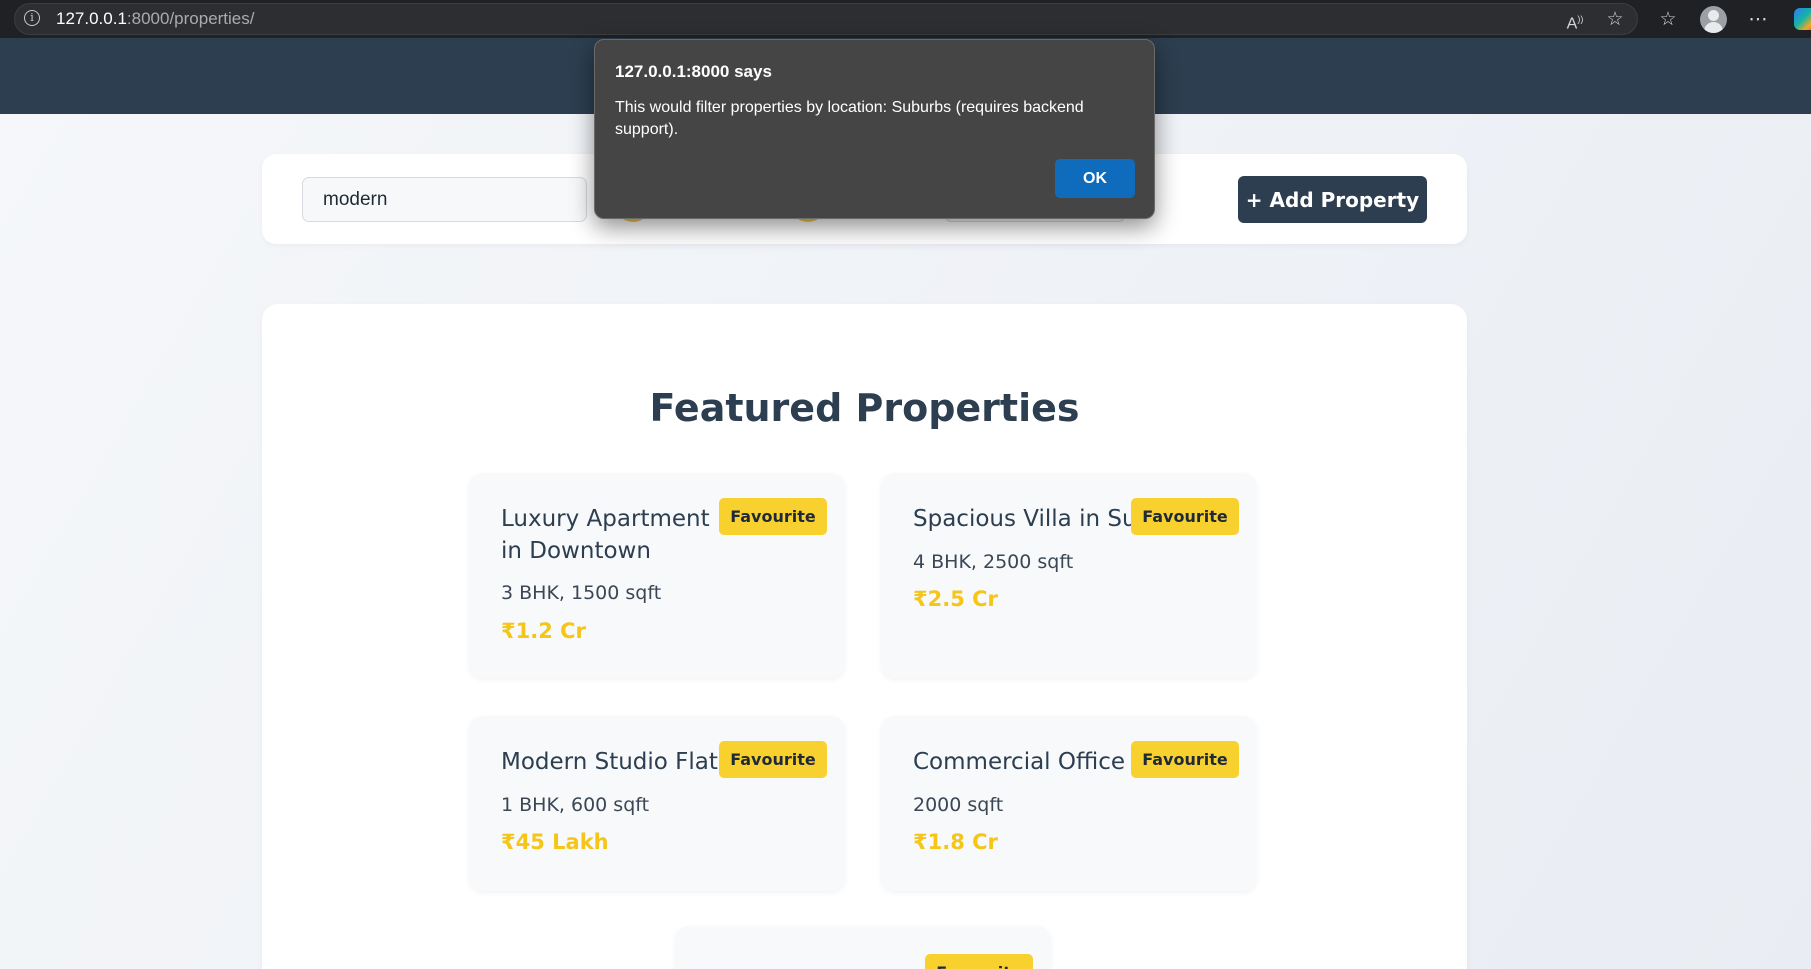 This screenshot has height=969, width=1811. Describe the element at coordinates (1332, 199) in the screenshot. I see `add-property-button: + Add Property` at that location.